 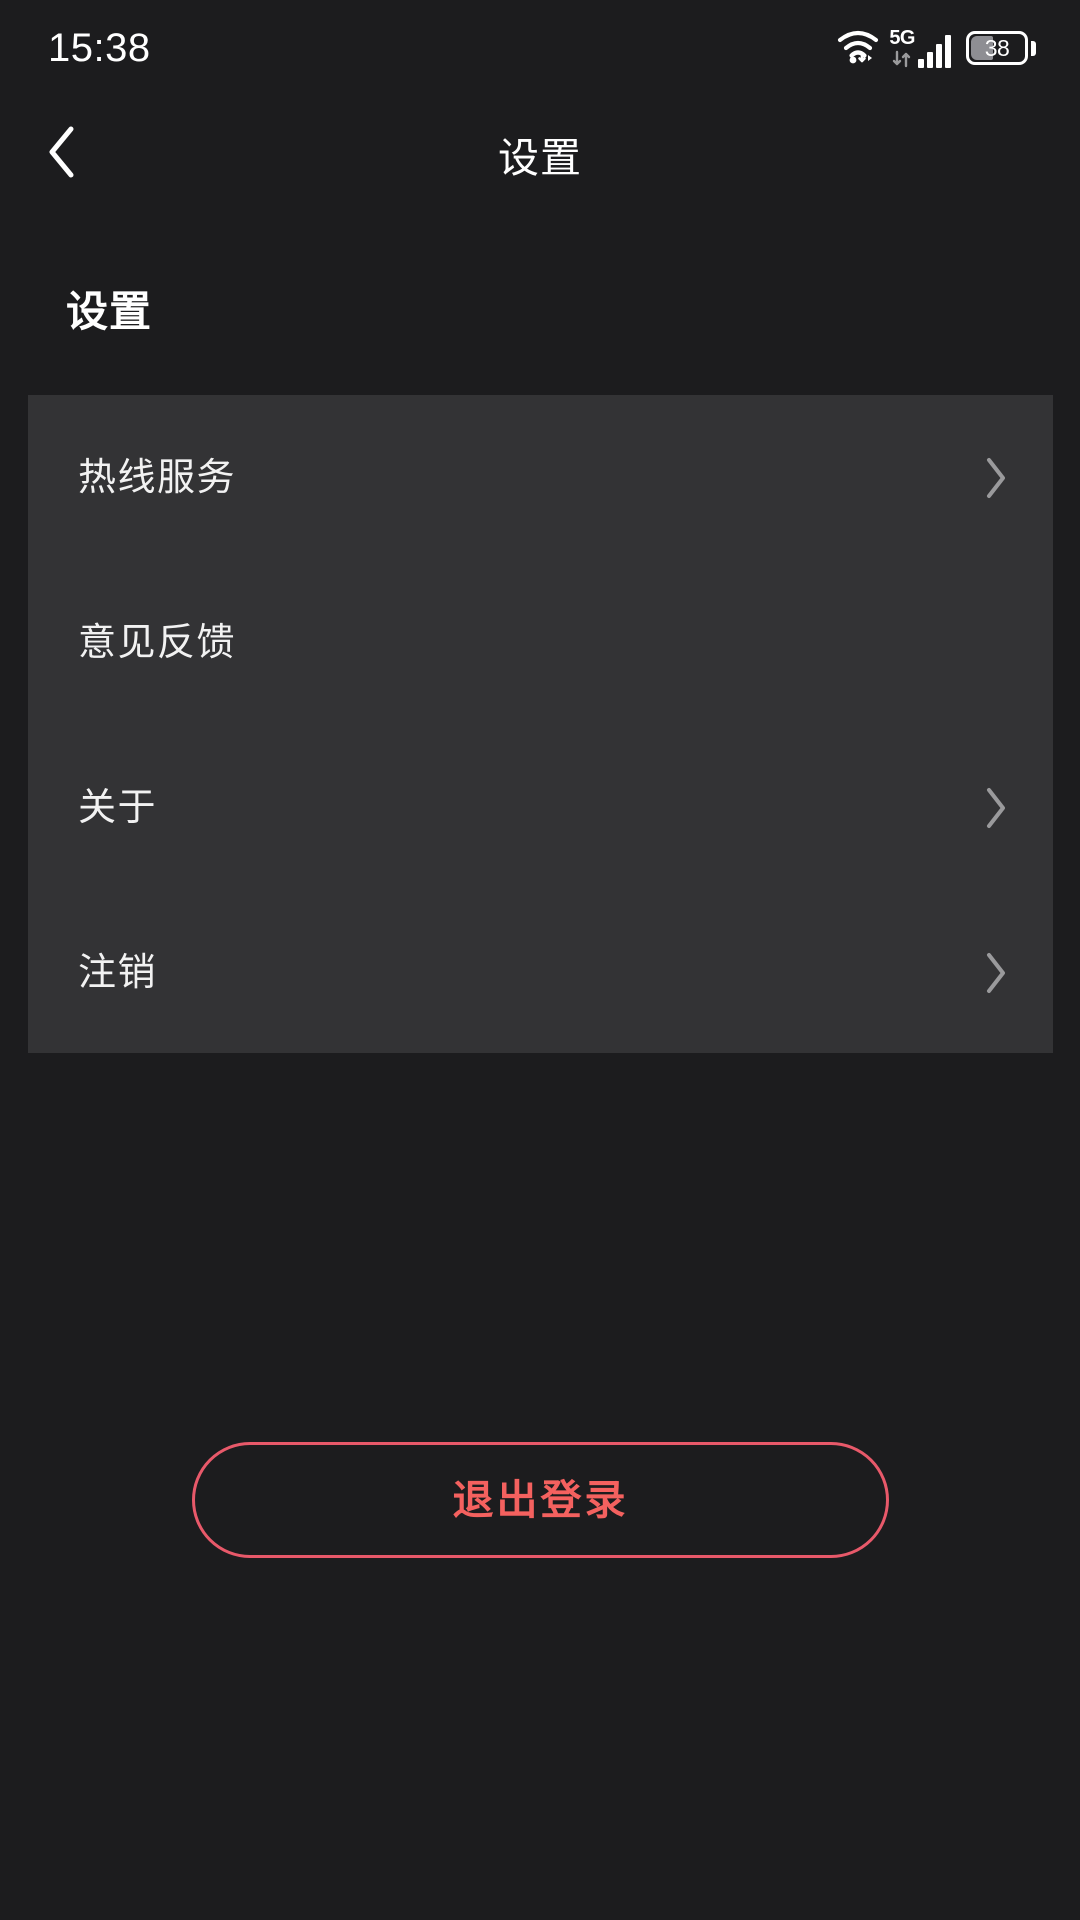 I want to click on page-title: 设置, so click(x=540, y=157).